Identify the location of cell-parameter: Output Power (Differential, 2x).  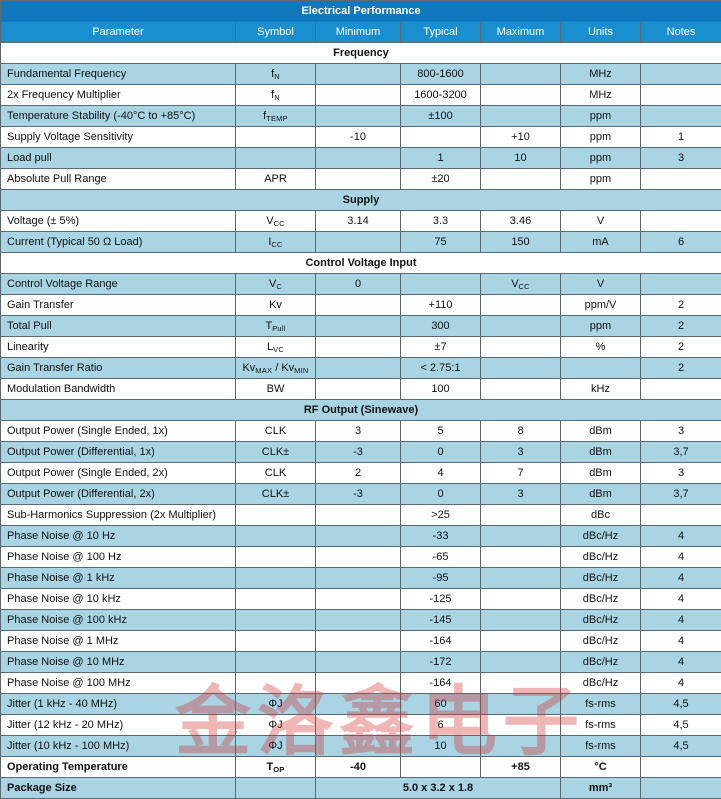
(118, 494).